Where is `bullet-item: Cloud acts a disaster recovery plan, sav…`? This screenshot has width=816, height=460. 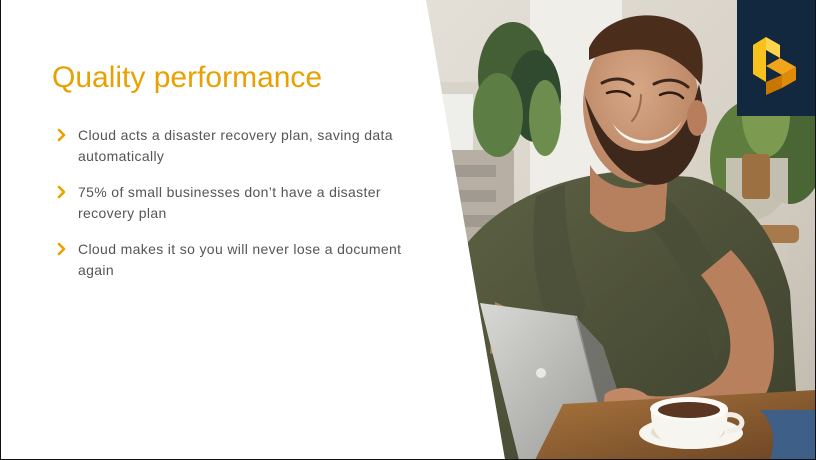 bullet-item: Cloud acts a disaster recovery plan, sav… is located at coordinates (242, 146).